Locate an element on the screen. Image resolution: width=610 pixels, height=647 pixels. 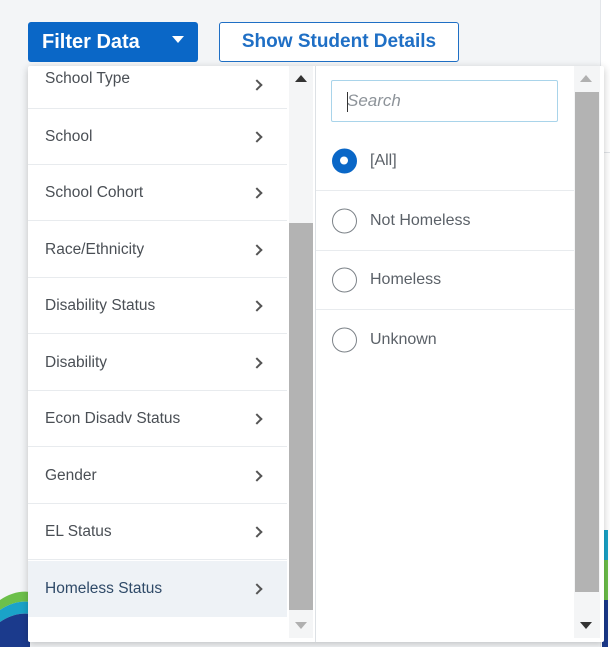
search-input: Search is located at coordinates (444, 101).